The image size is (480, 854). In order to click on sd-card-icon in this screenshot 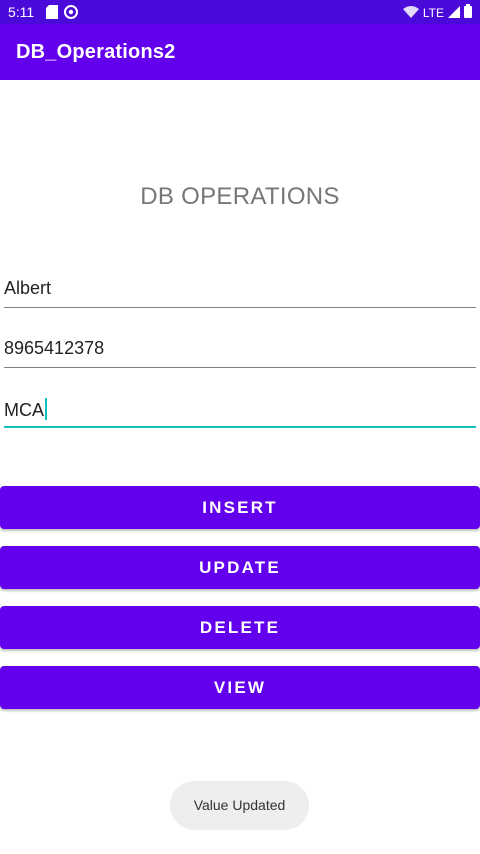, I will do `click(52, 13)`.